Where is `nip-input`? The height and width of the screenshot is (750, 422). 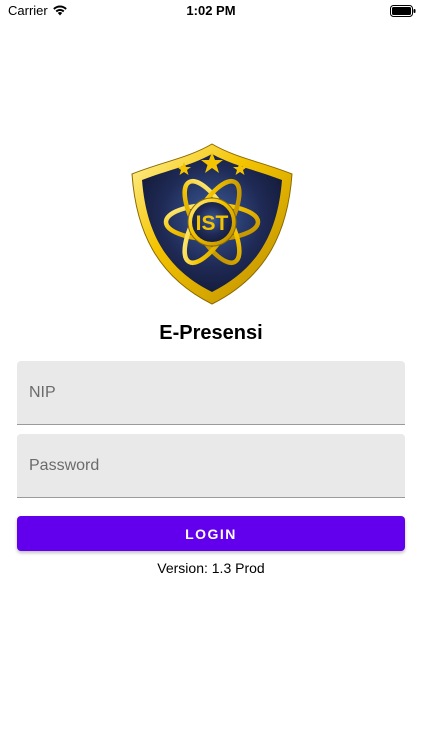
nip-input is located at coordinates (211, 392).